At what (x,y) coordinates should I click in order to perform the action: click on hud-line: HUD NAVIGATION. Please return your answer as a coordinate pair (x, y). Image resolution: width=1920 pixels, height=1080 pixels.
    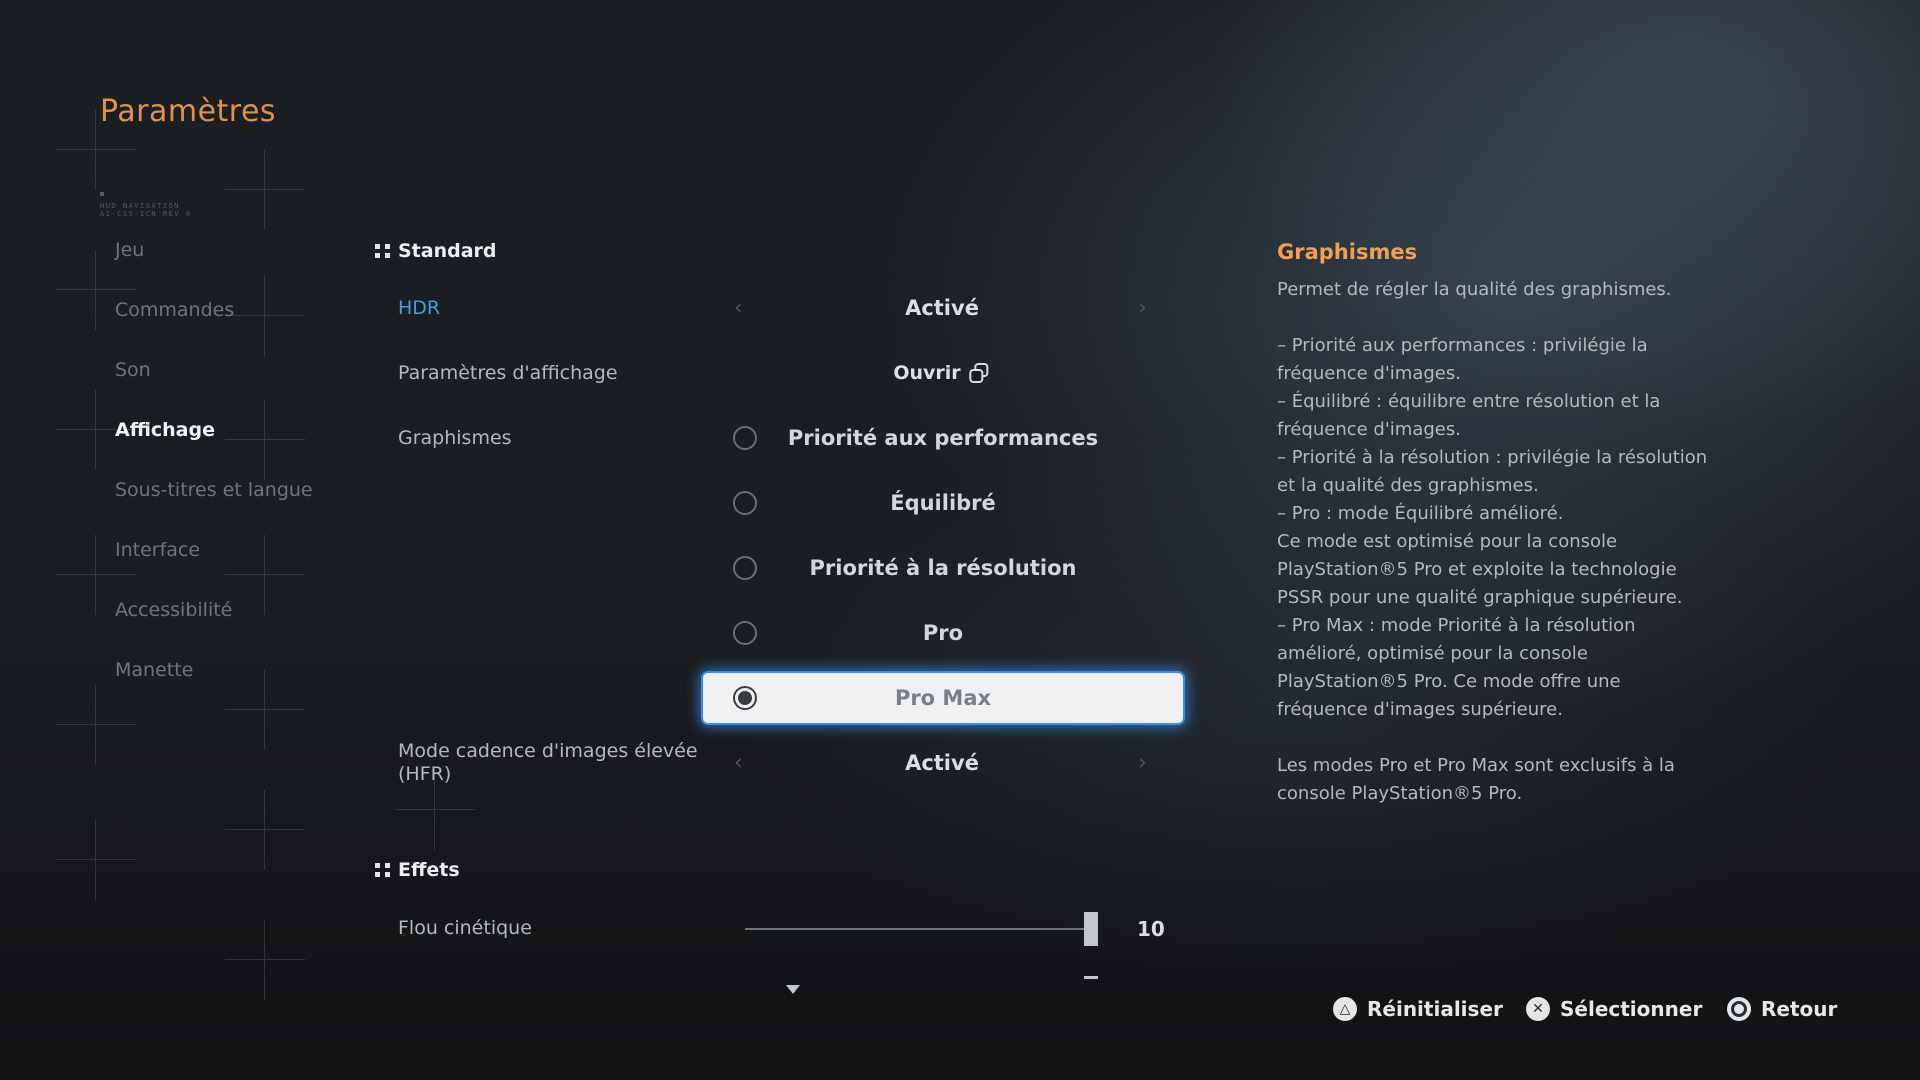
    Looking at the image, I should click on (140, 206).